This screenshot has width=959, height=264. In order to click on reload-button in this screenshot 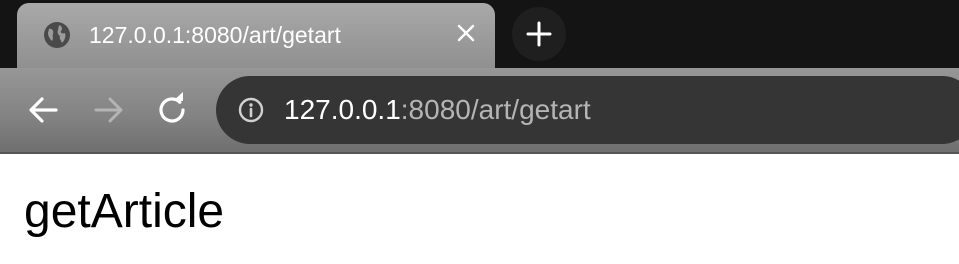, I will do `click(172, 110)`.